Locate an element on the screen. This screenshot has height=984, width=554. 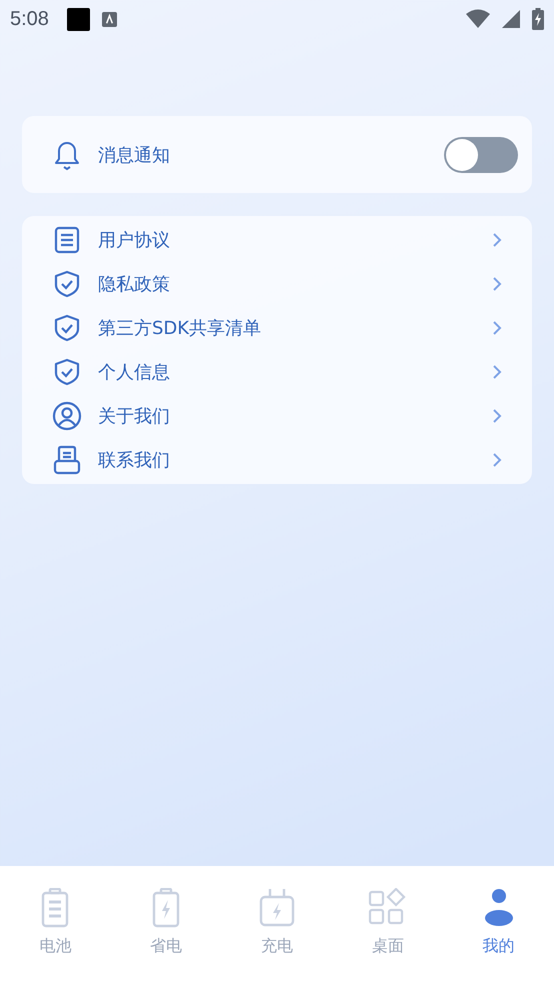
notification-toggle is located at coordinates (481, 154).